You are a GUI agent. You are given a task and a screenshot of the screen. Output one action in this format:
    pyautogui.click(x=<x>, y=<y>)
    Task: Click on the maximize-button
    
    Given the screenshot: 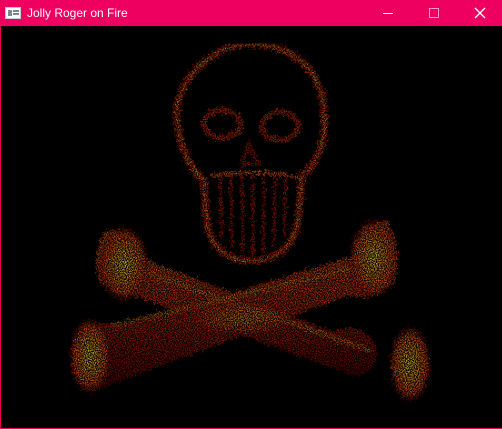 What is the action you would take?
    pyautogui.click(x=434, y=13)
    